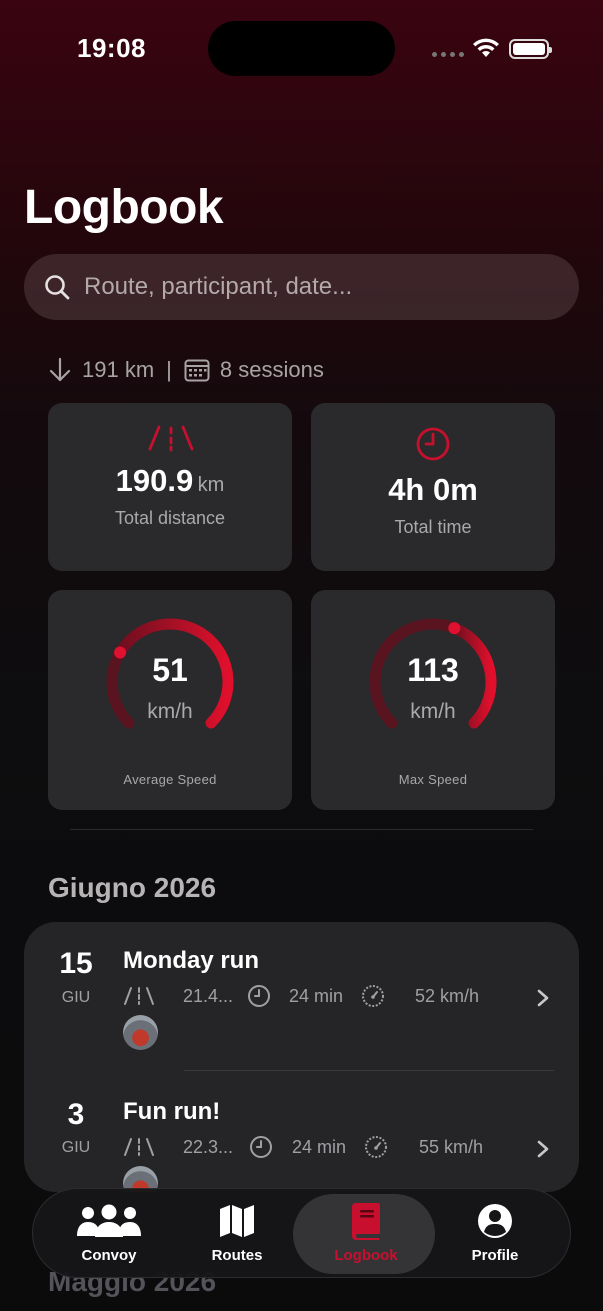 This screenshot has height=1311, width=603. Describe the element at coordinates (495, 1221) in the screenshot. I see `person-icon` at that location.